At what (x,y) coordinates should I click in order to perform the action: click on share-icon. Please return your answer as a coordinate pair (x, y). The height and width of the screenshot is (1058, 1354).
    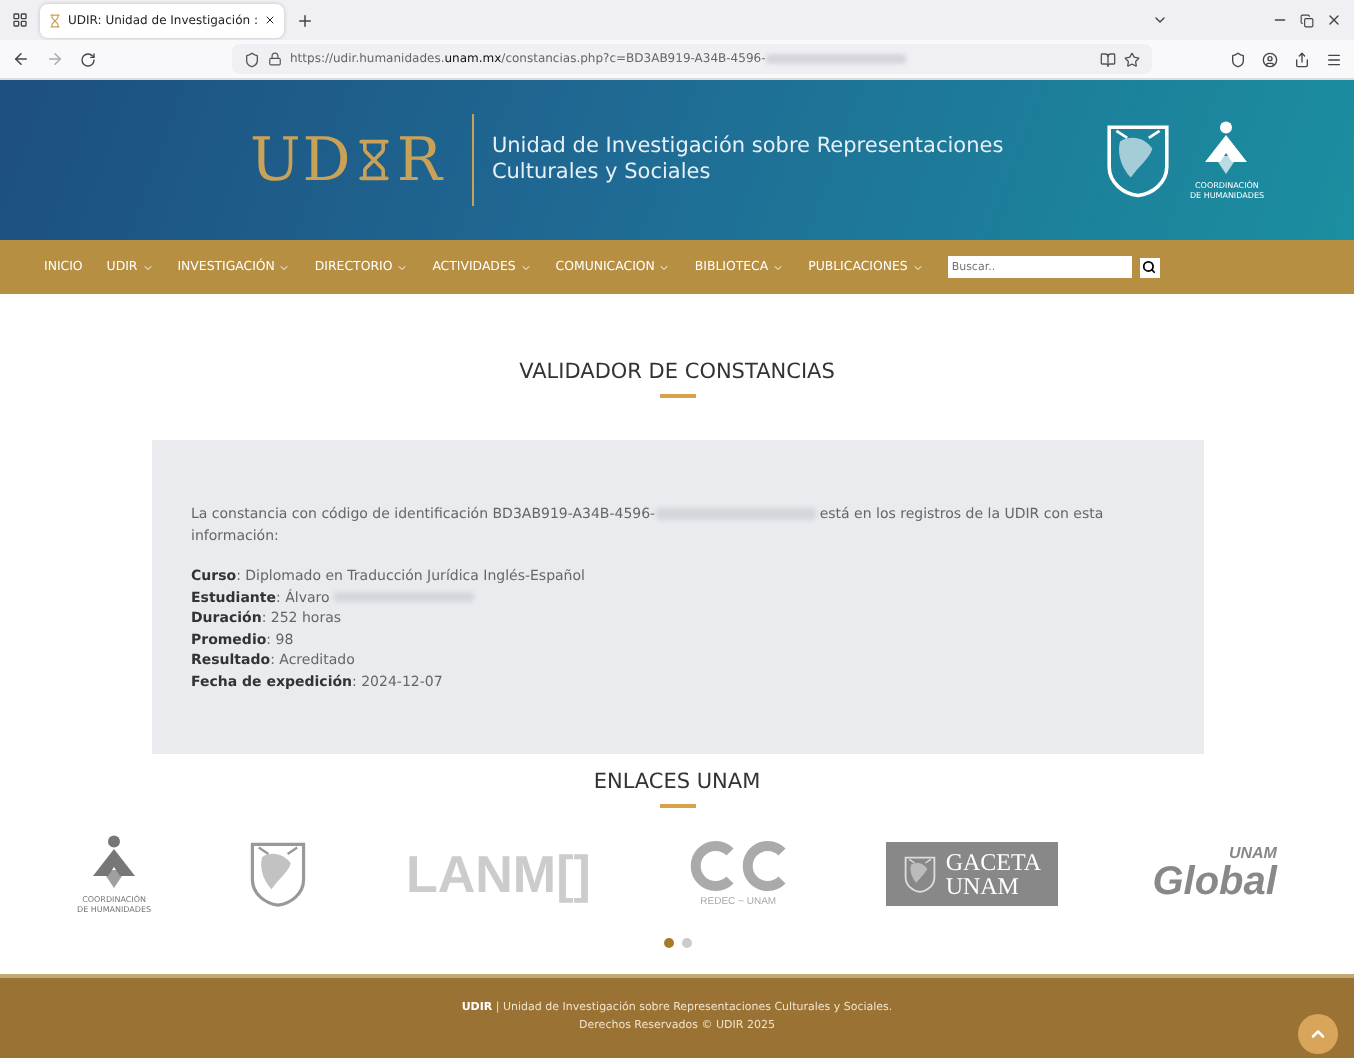
    Looking at the image, I should click on (1302, 59).